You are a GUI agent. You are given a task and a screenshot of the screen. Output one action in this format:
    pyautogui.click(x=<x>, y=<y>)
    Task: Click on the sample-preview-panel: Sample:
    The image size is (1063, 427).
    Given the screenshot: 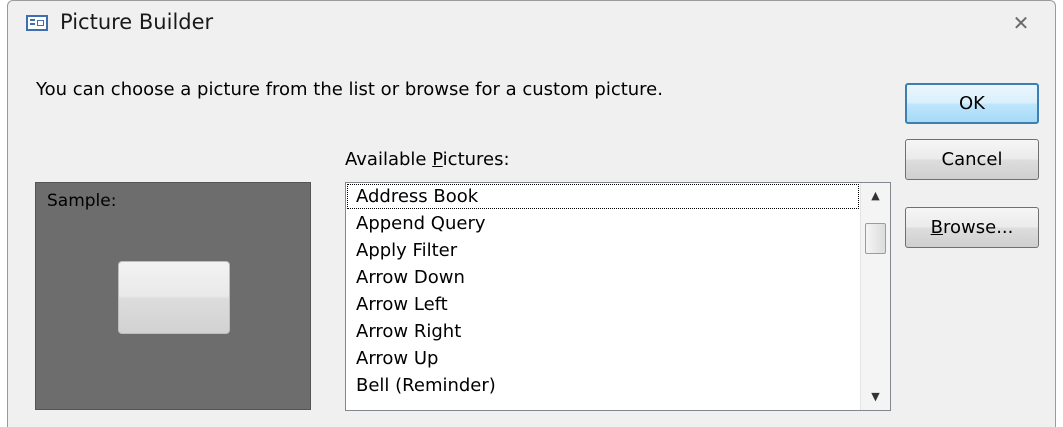 What is the action you would take?
    pyautogui.click(x=173, y=296)
    